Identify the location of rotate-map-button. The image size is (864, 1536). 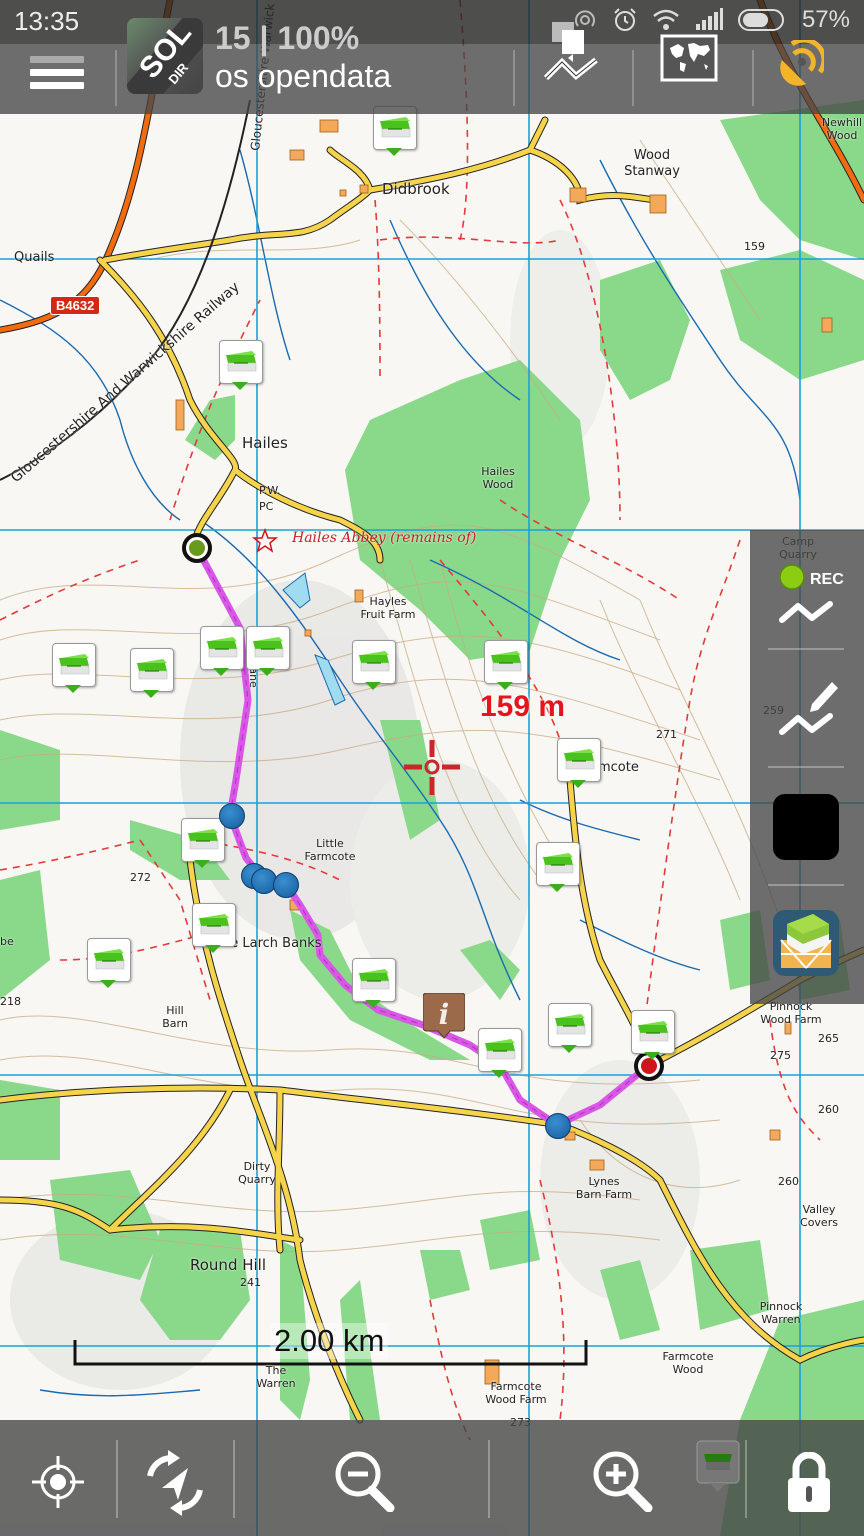
(175, 1485).